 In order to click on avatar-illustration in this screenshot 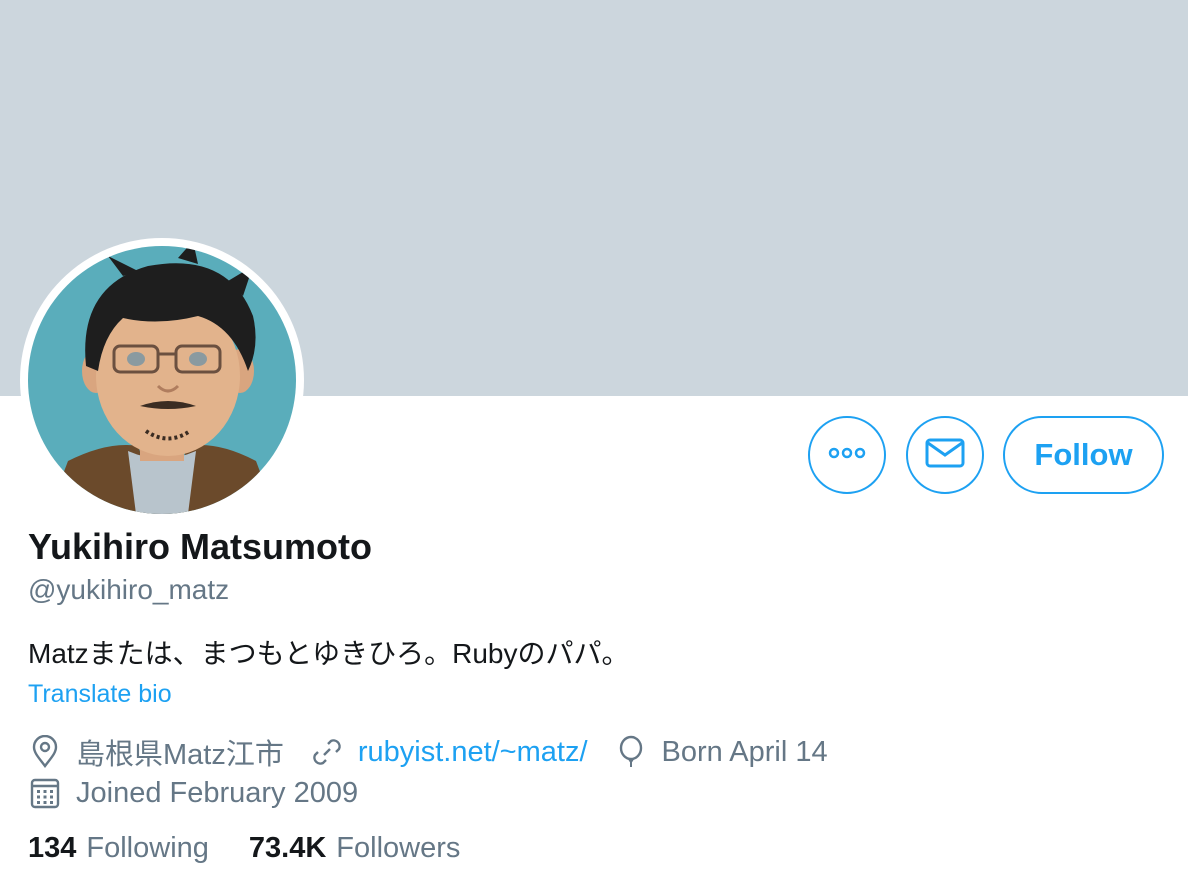, I will do `click(162, 380)`.